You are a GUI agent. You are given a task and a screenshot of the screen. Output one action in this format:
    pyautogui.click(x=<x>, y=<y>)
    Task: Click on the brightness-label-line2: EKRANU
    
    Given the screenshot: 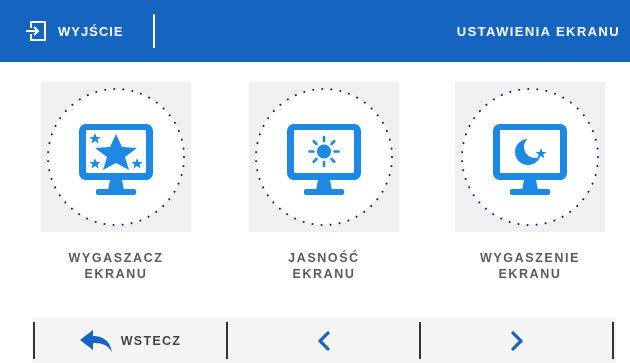 What is the action you would take?
    pyautogui.click(x=324, y=274)
    